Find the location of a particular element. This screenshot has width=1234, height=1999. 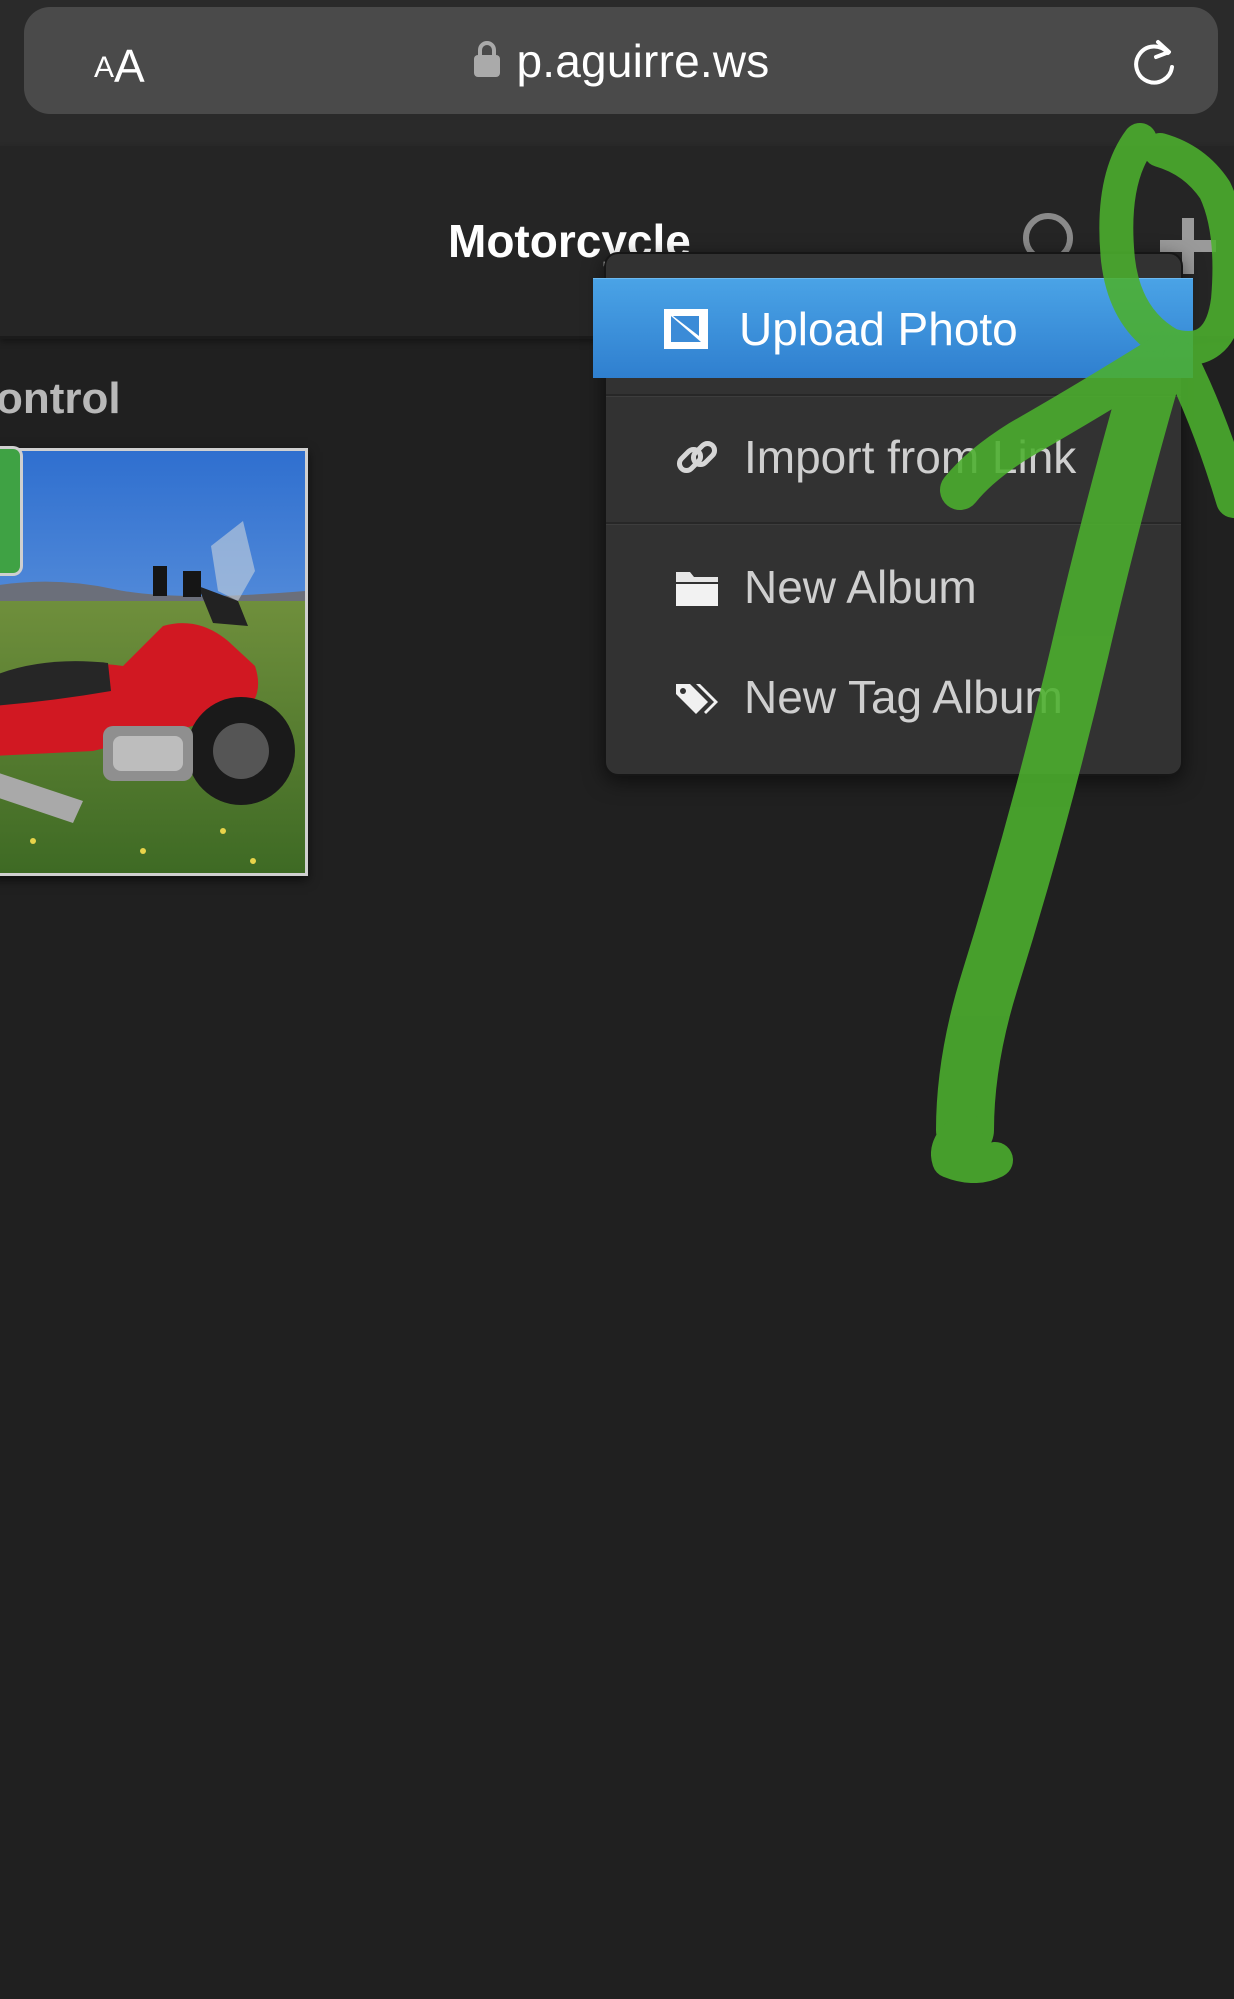

tags-icon is located at coordinates (697, 699).